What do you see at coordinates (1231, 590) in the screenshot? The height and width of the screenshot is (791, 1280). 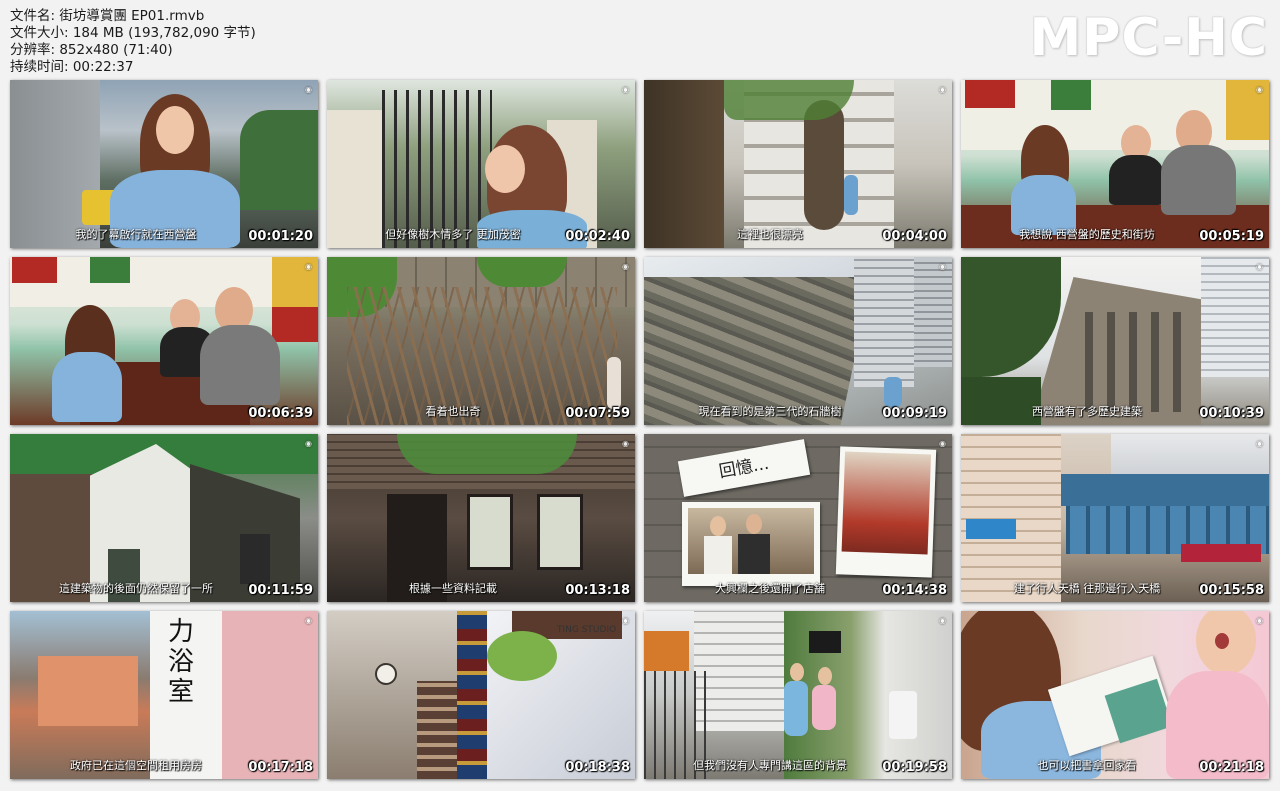 I see `thumbnail-timestamp: 00:15:58` at bounding box center [1231, 590].